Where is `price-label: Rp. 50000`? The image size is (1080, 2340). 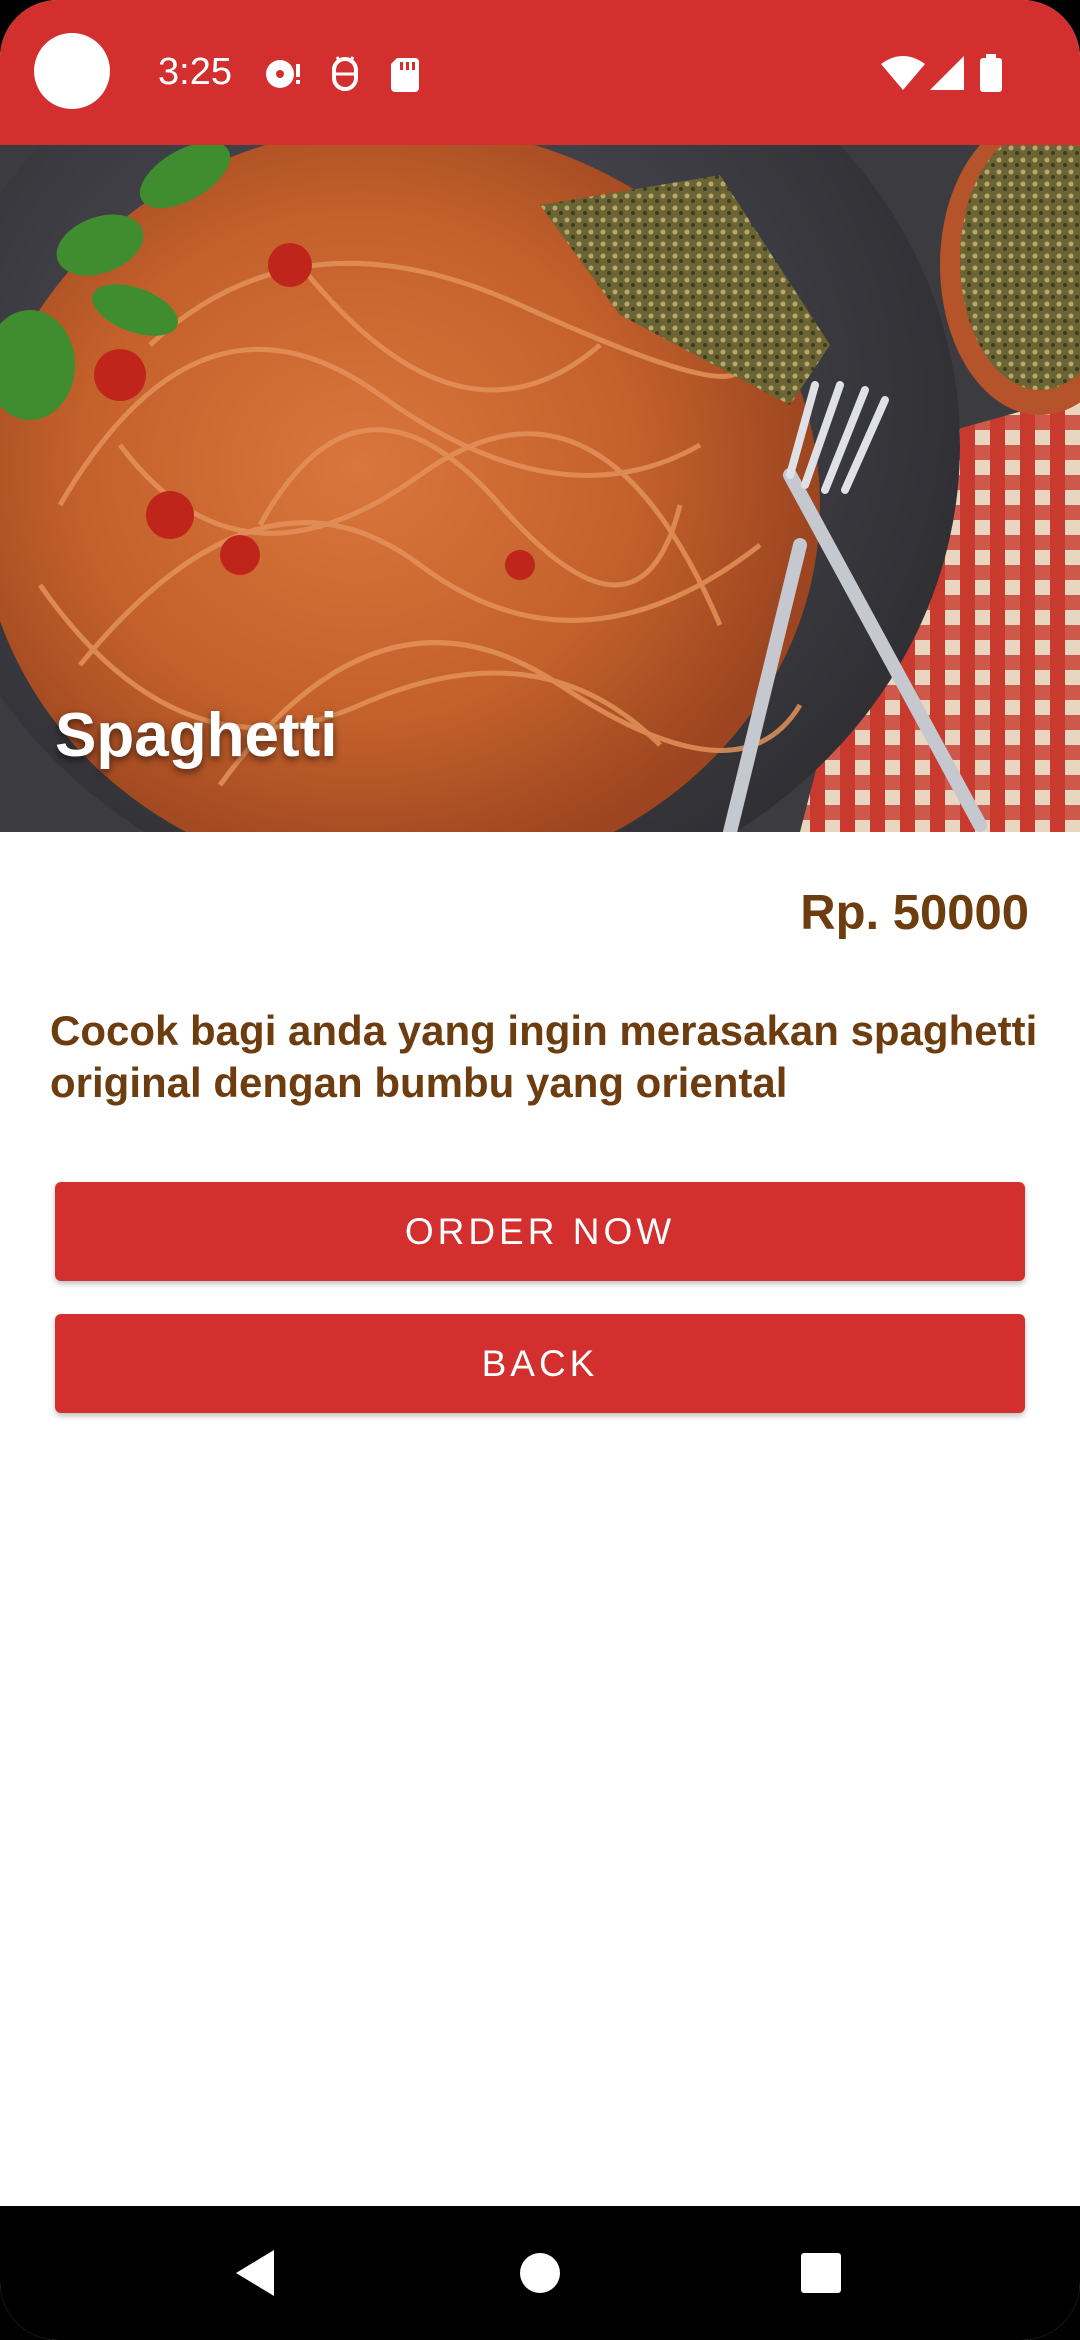 price-label: Rp. 50000 is located at coordinates (914, 913).